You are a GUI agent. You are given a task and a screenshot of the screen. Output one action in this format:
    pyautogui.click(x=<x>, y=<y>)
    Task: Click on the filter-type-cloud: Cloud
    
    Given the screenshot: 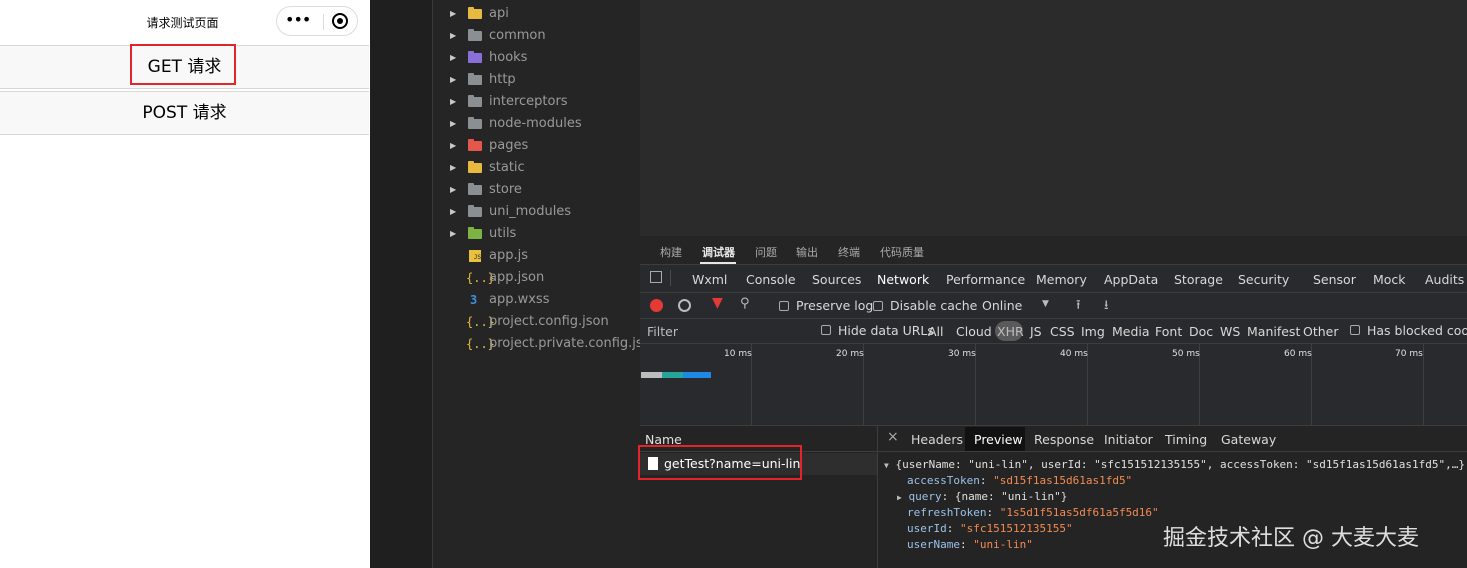 What is the action you would take?
    pyautogui.click(x=974, y=331)
    